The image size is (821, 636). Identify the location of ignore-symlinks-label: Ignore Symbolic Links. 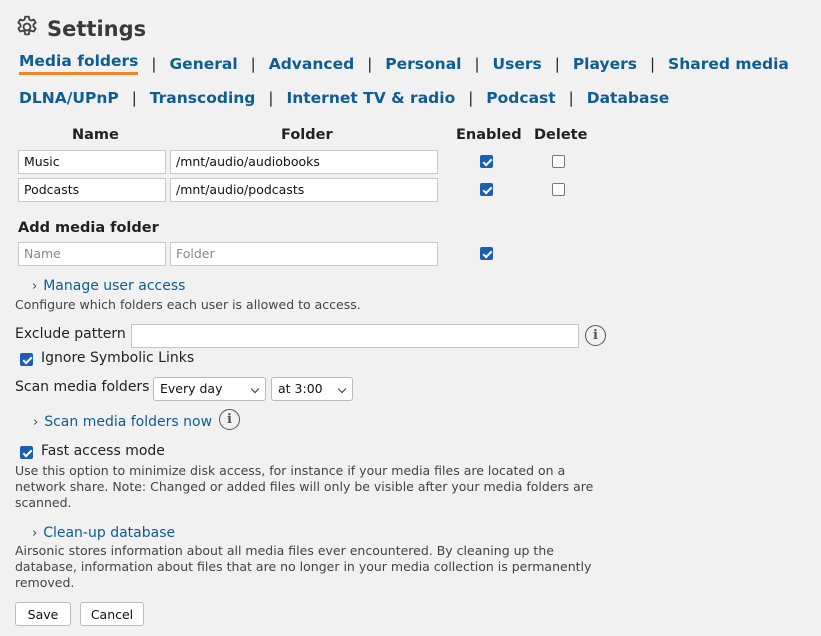
(118, 358).